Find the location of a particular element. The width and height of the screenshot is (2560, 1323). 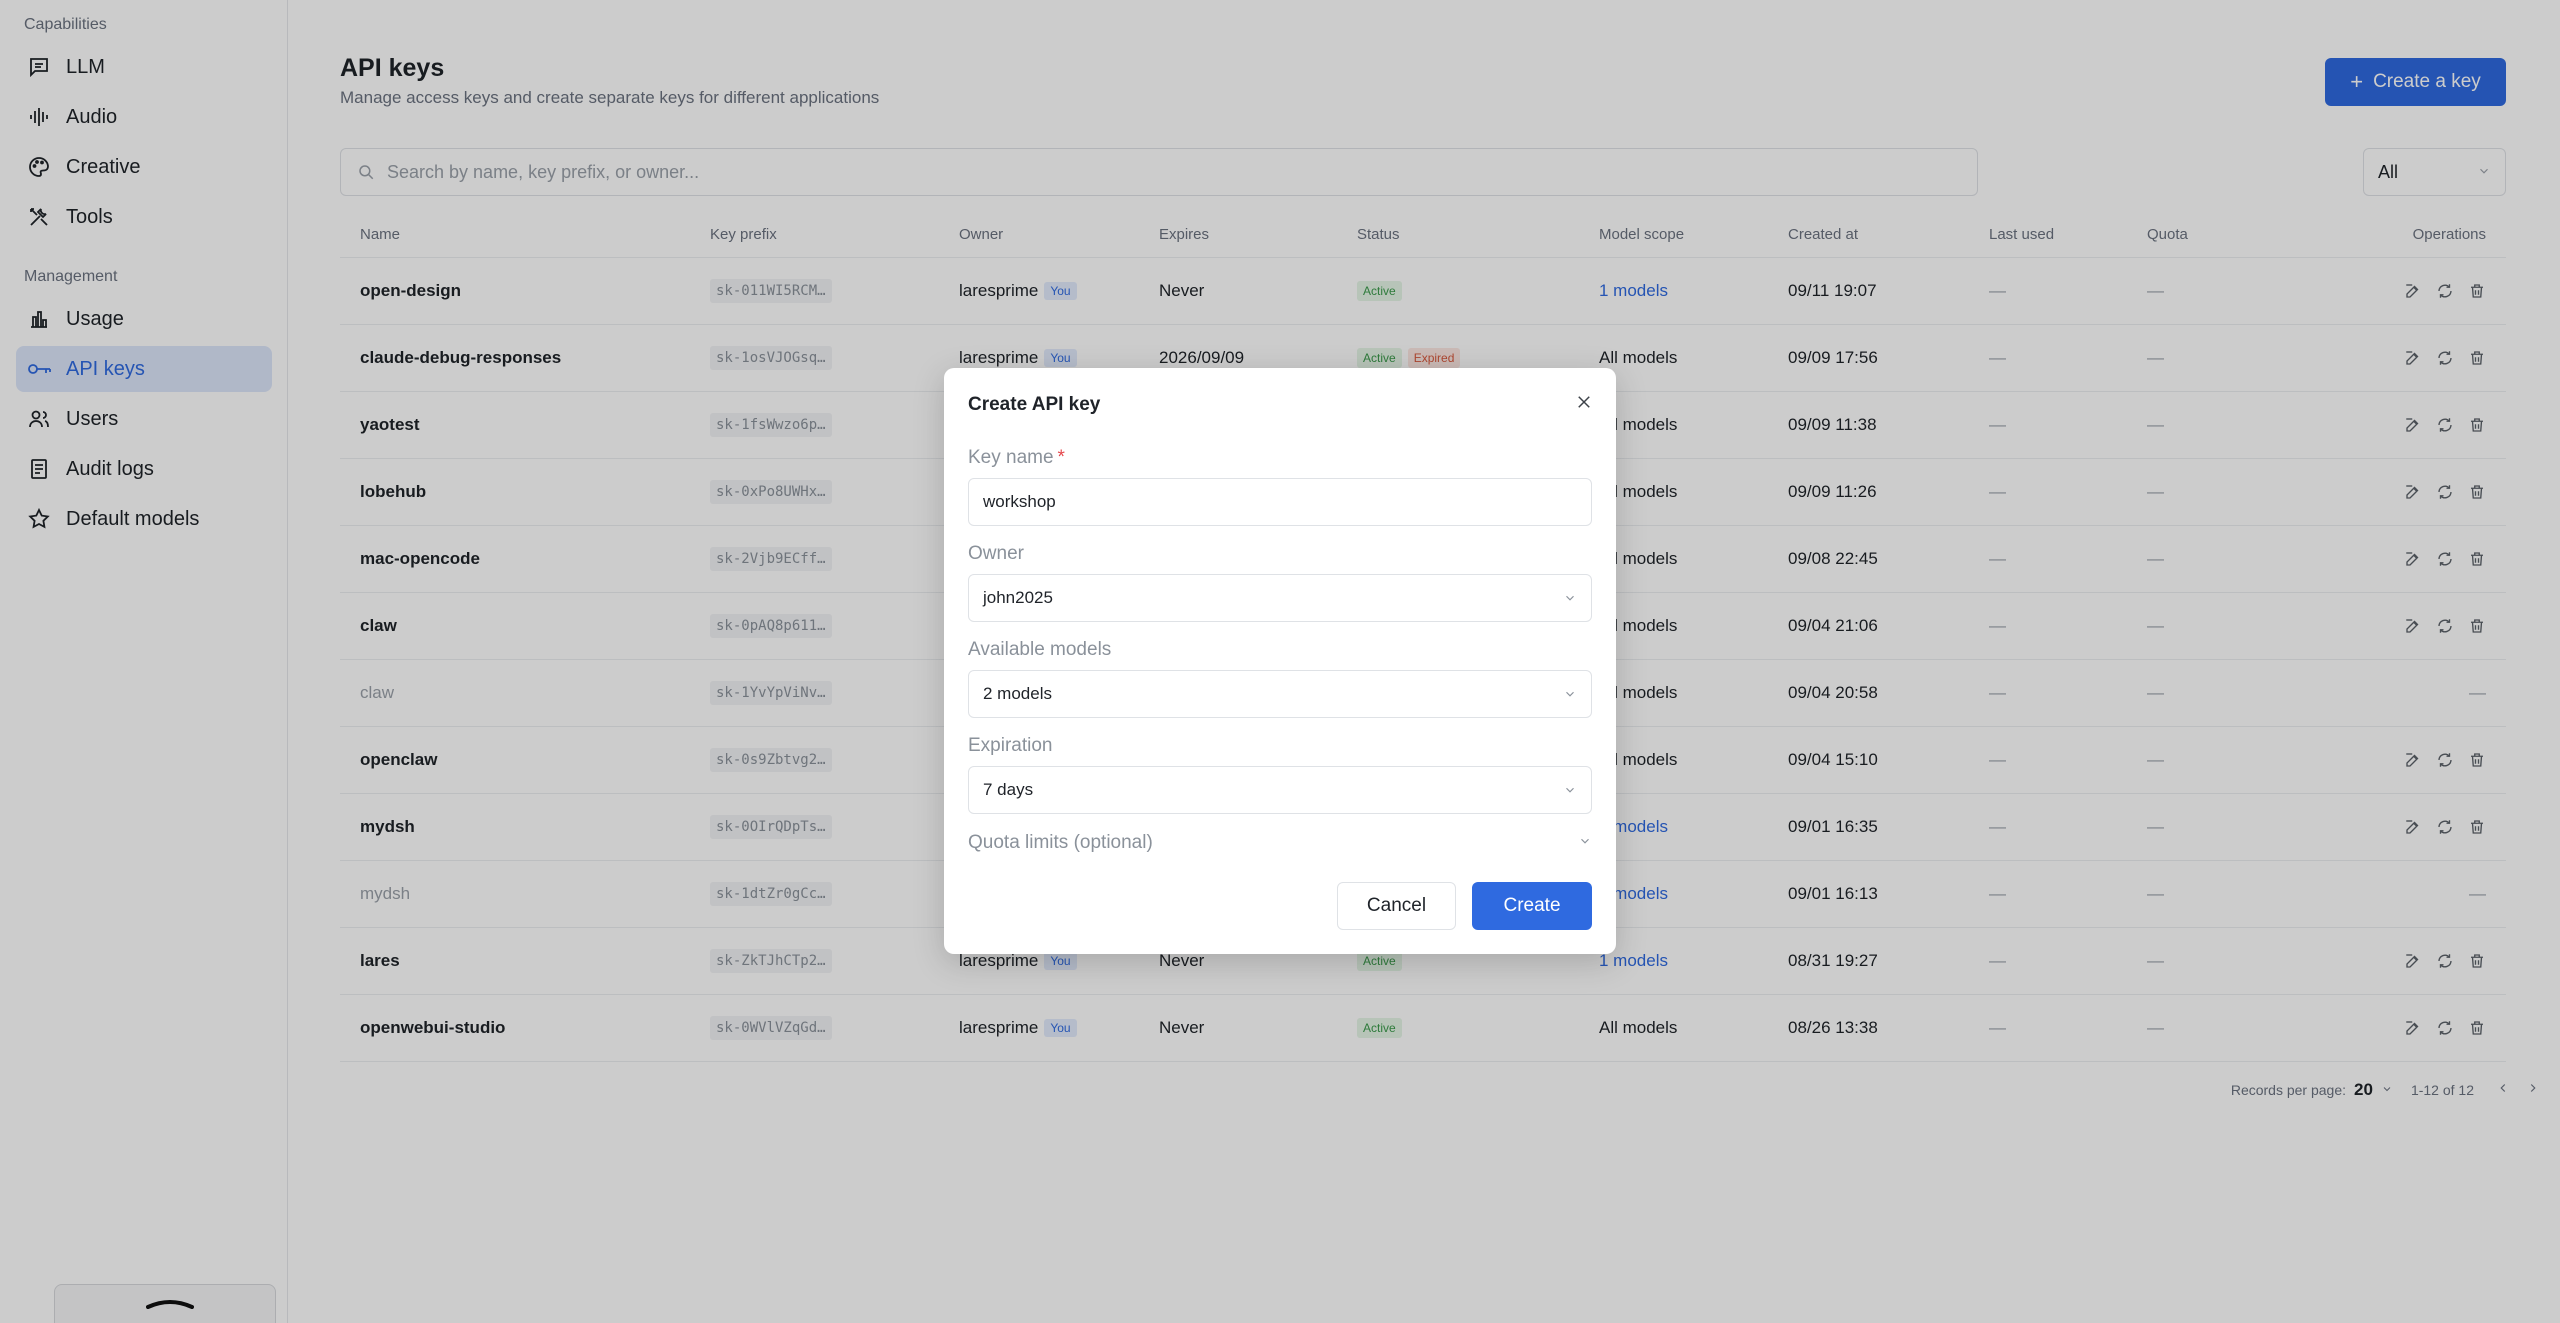

key-name-label-text: Key name is located at coordinates (1011, 457).